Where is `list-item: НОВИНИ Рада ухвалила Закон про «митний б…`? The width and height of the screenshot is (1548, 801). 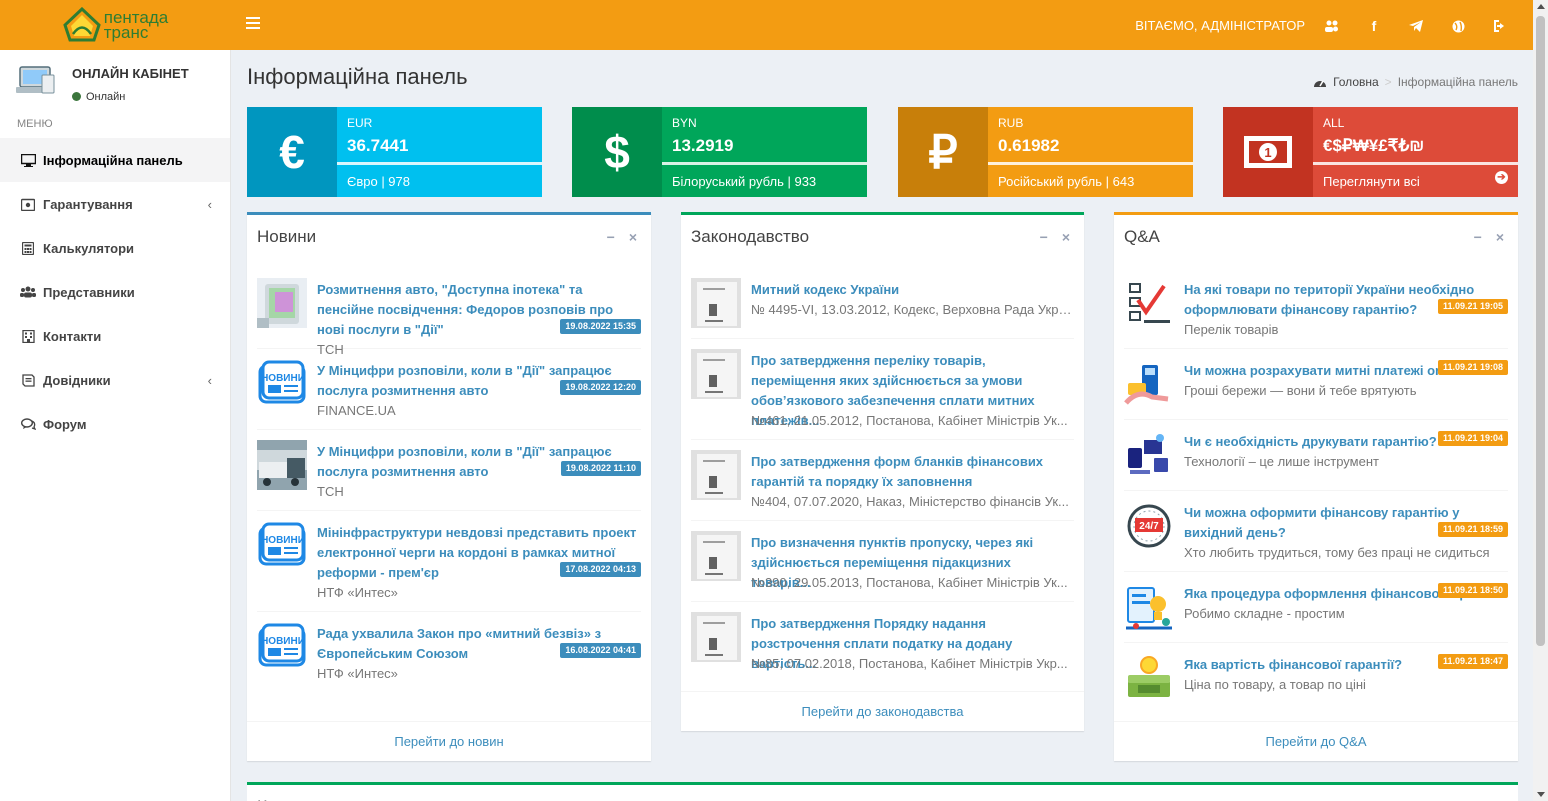
list-item: НОВИНИ Рада ухвалила Закон про «митний б… is located at coordinates (449, 652).